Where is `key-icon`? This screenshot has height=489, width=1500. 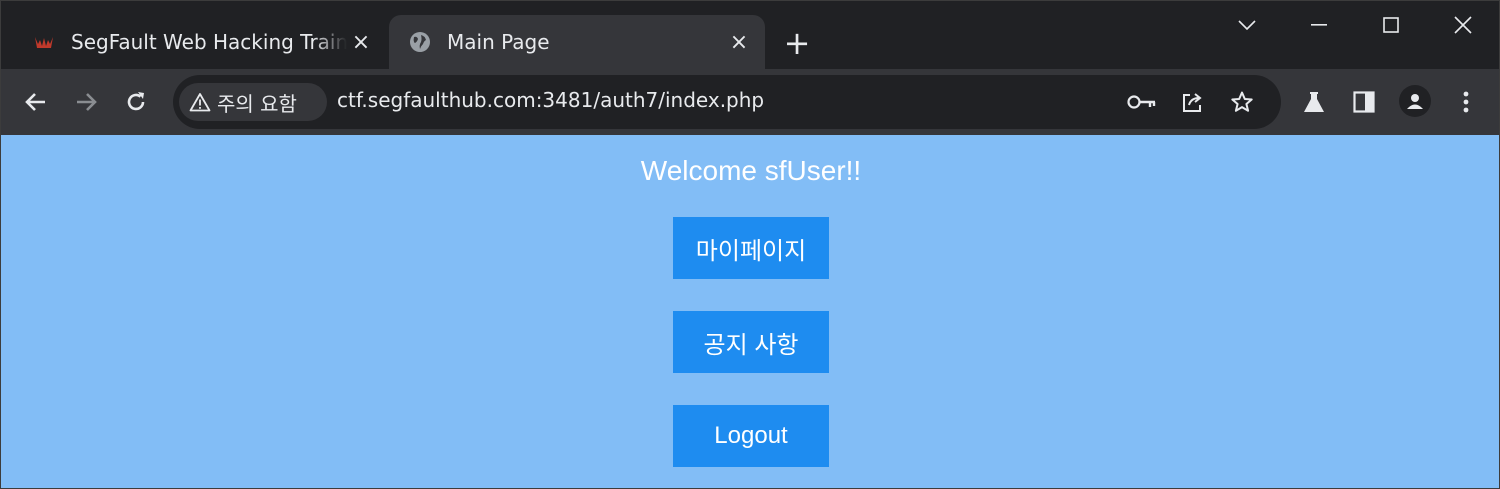
key-icon is located at coordinates (1142, 102).